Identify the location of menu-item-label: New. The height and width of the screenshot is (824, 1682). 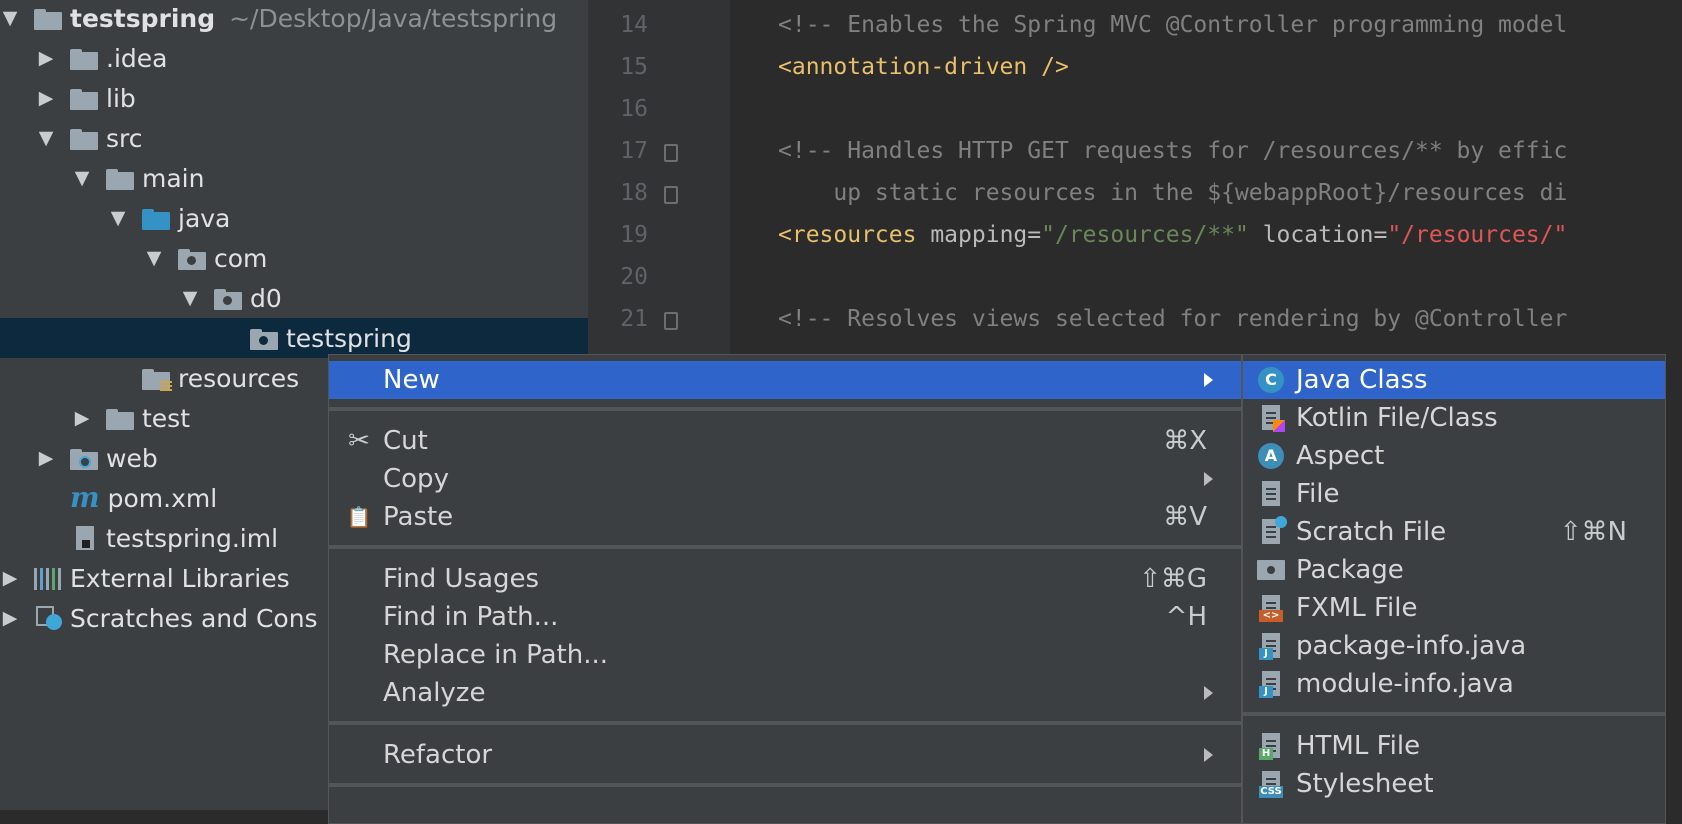
(411, 380).